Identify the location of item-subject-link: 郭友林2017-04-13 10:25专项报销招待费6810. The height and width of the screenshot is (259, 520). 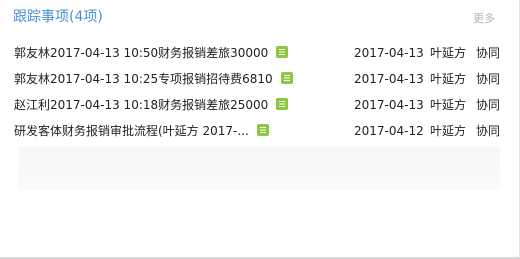
(153, 79).